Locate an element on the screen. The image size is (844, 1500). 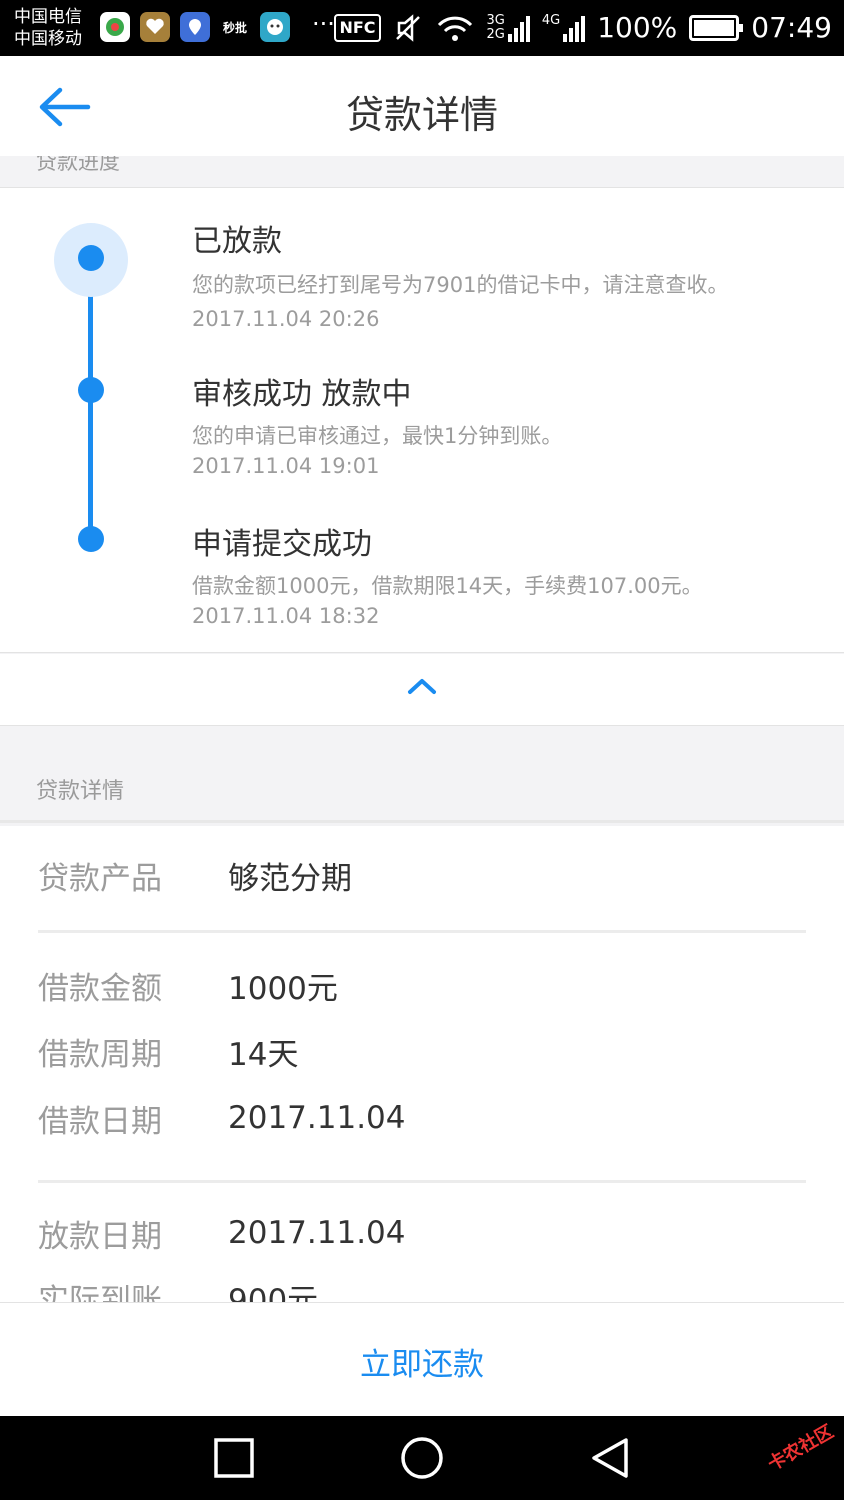
step-title: 申请提交成功 is located at coordinates (282, 544).